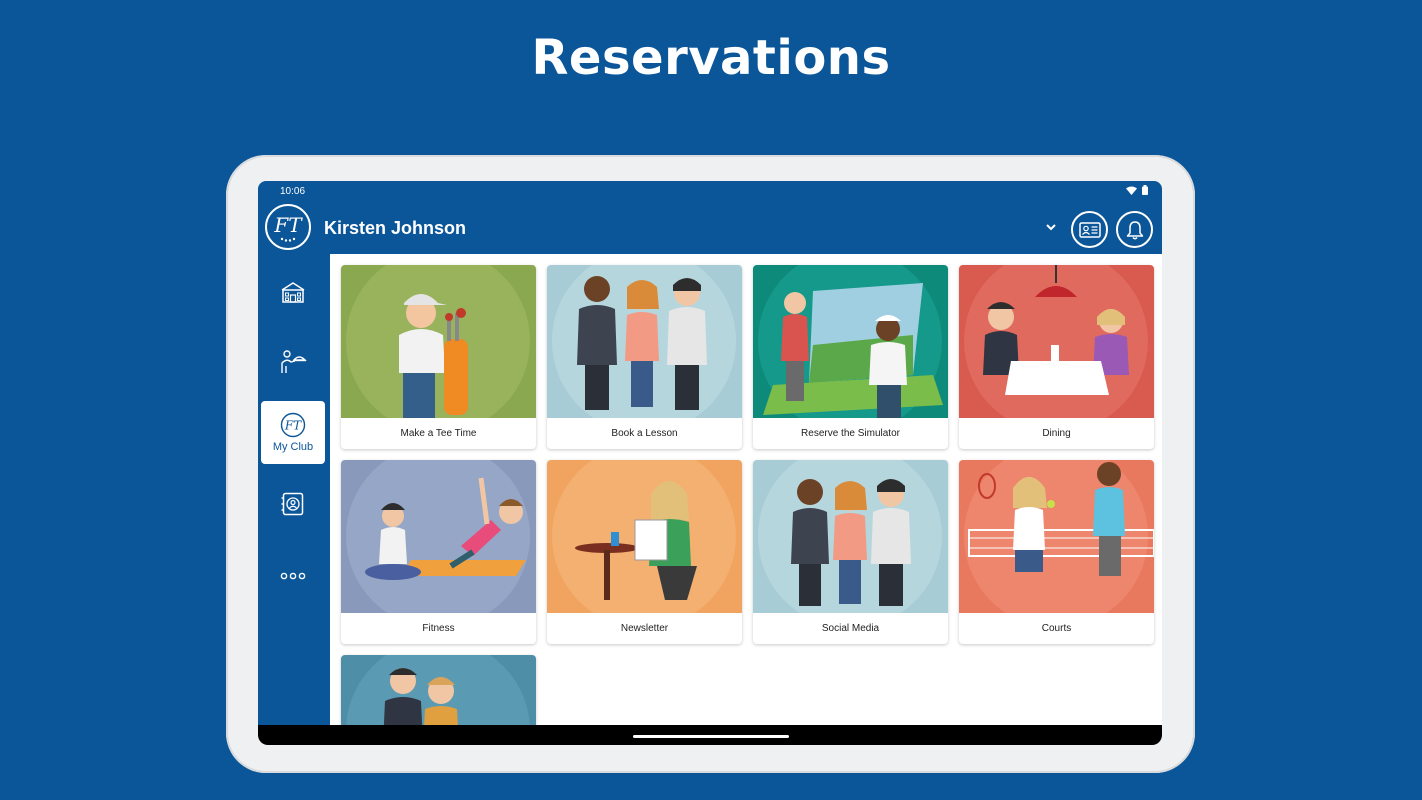 This screenshot has width=1422, height=800. What do you see at coordinates (850, 433) in the screenshot?
I see `tile-label: Reserve the Simulator` at bounding box center [850, 433].